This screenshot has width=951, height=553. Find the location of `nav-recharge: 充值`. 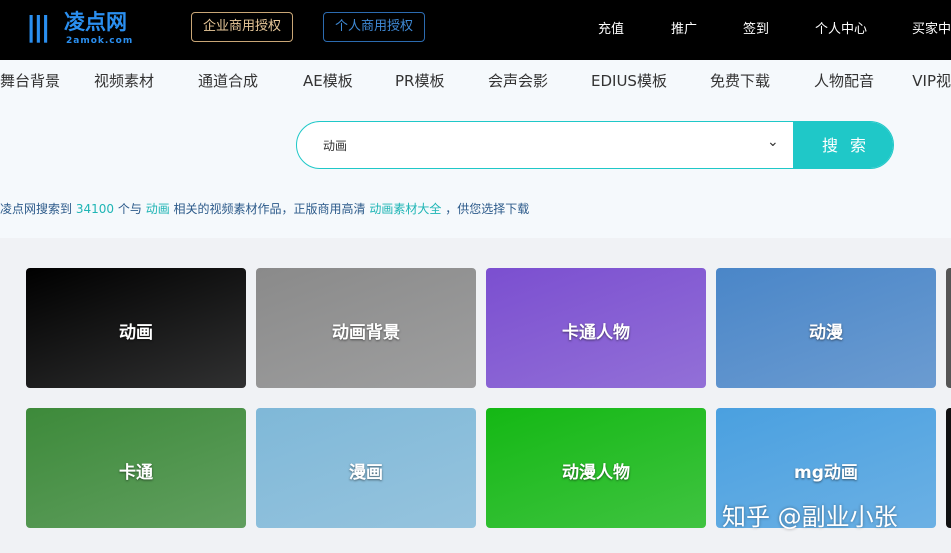

nav-recharge: 充值 is located at coordinates (611, 27).